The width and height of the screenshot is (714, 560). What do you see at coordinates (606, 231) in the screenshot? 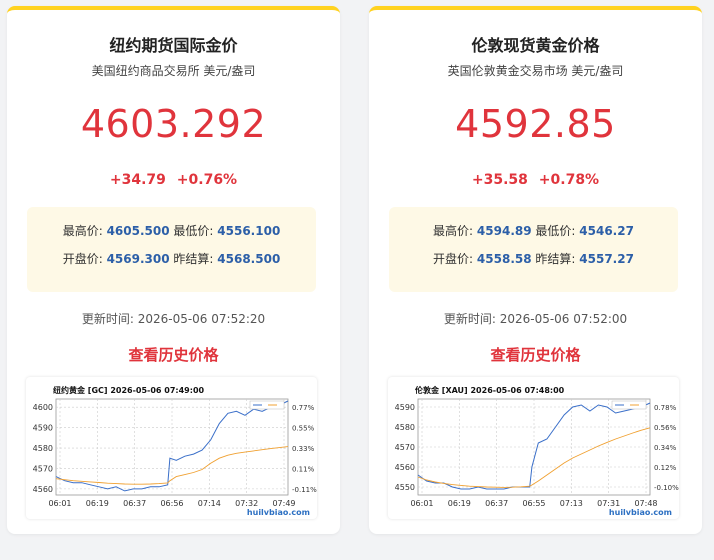
I see `low-value: 4546.27` at bounding box center [606, 231].